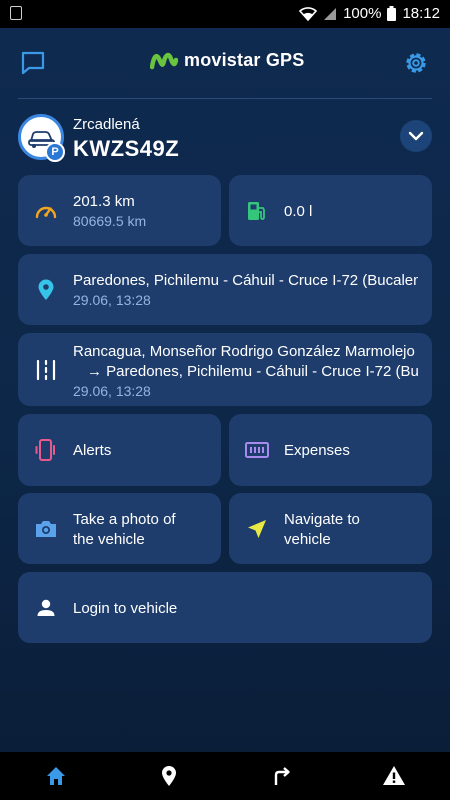 The height and width of the screenshot is (800, 450). Describe the element at coordinates (308, 13) in the screenshot. I see `wifi-icon` at that location.